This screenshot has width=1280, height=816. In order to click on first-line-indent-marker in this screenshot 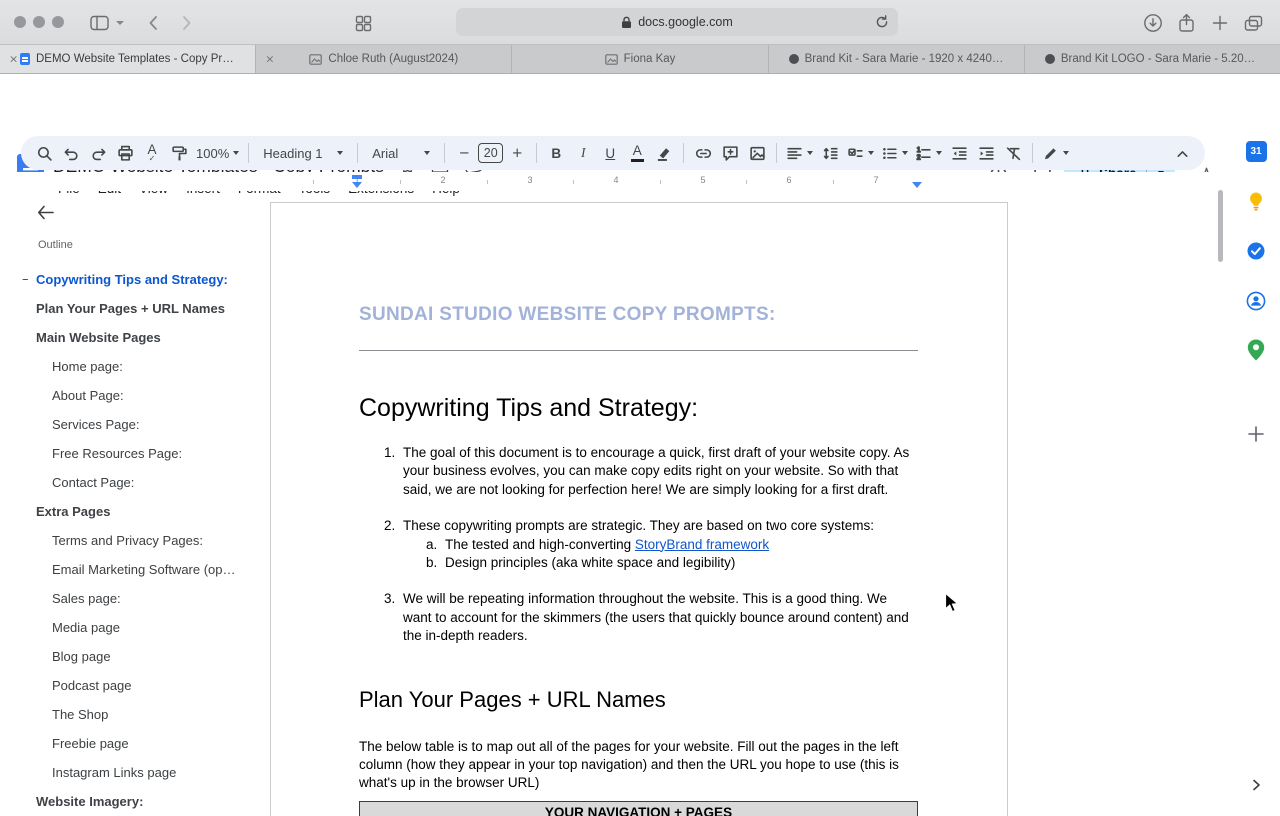, I will do `click(357, 177)`.